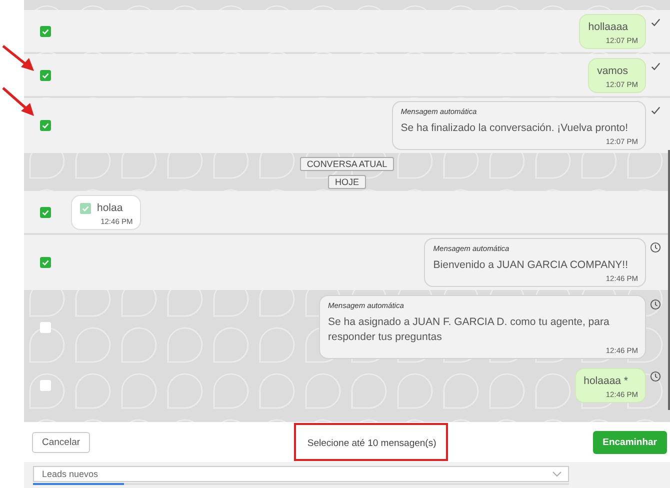 The width and height of the screenshot is (670, 488). What do you see at coordinates (629, 442) in the screenshot?
I see `forward-button: Encaminhar` at bounding box center [629, 442].